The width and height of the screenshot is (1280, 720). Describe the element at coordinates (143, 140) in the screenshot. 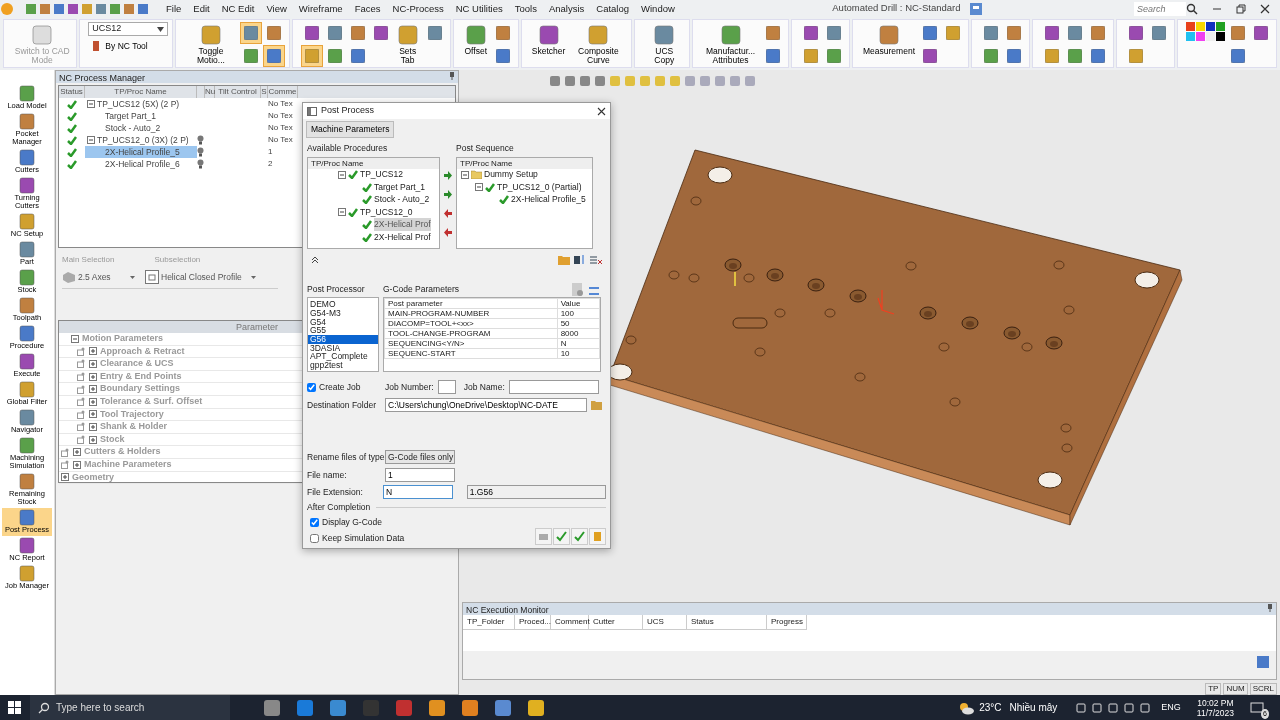

I see `tree-item: TP_UCS12_0 (3X) (2 P)` at that location.